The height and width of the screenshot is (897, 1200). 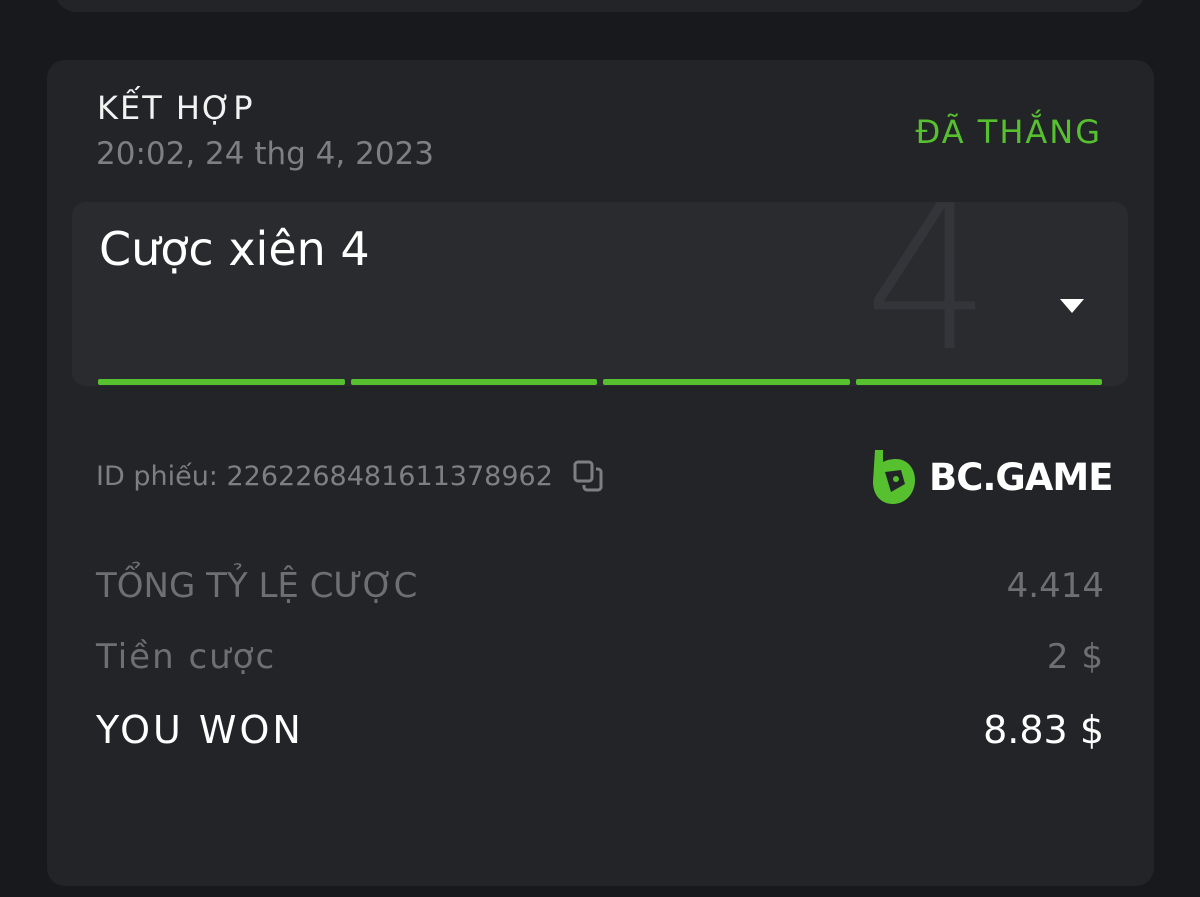 I want to click on stake-row: Tiền cược 2 $, so click(x=600, y=657).